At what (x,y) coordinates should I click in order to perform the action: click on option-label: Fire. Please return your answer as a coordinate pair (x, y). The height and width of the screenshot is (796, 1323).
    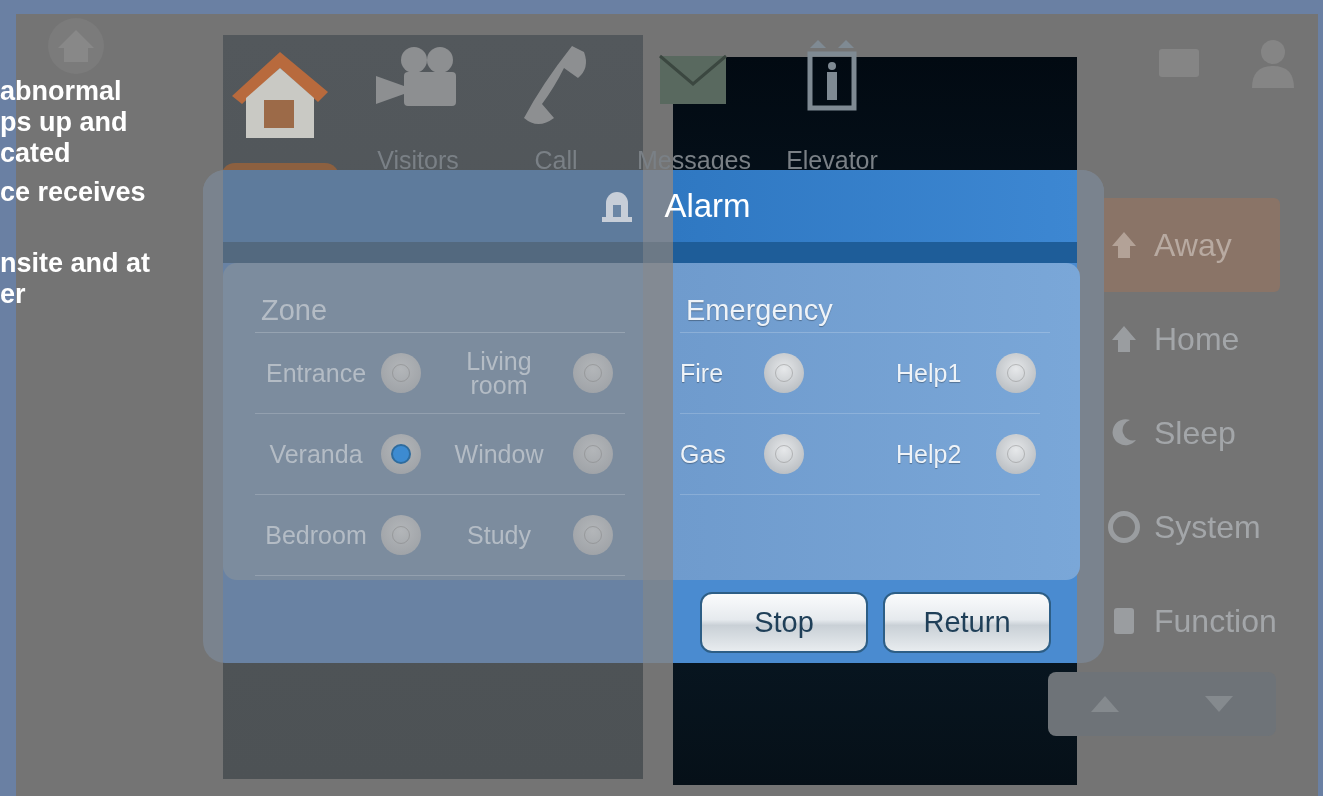
    Looking at the image, I should click on (702, 373).